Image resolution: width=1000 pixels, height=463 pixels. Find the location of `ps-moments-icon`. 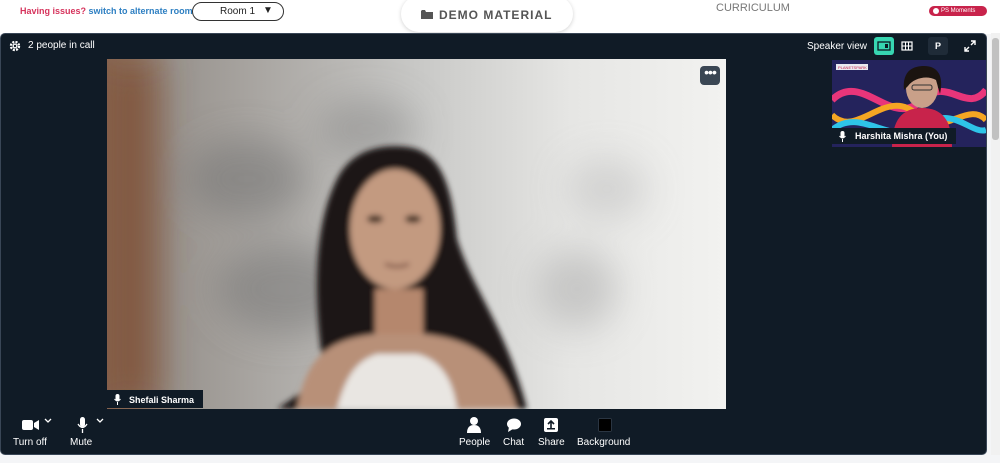

ps-moments-icon is located at coordinates (936, 11).